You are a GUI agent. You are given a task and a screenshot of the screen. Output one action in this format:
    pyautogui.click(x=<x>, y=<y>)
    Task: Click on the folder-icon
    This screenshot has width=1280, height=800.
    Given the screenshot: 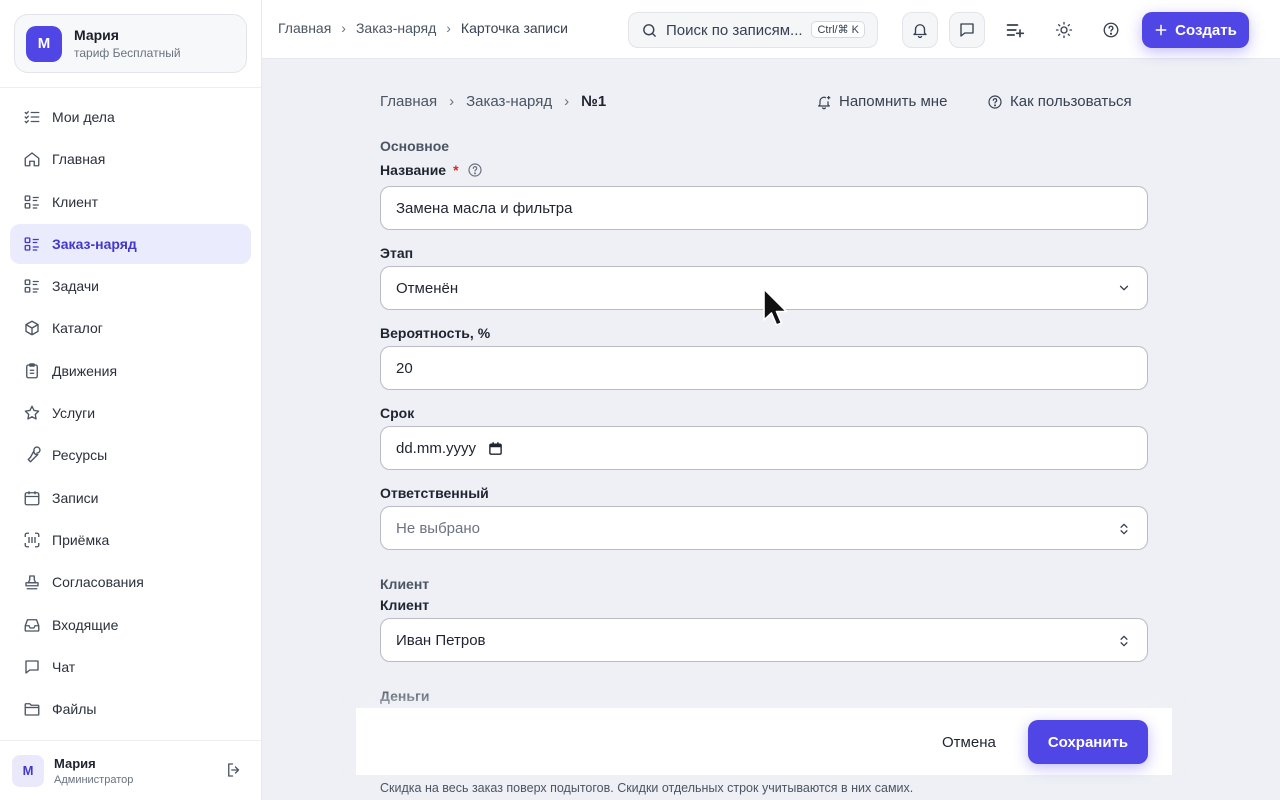 What is the action you would take?
    pyautogui.click(x=32, y=709)
    